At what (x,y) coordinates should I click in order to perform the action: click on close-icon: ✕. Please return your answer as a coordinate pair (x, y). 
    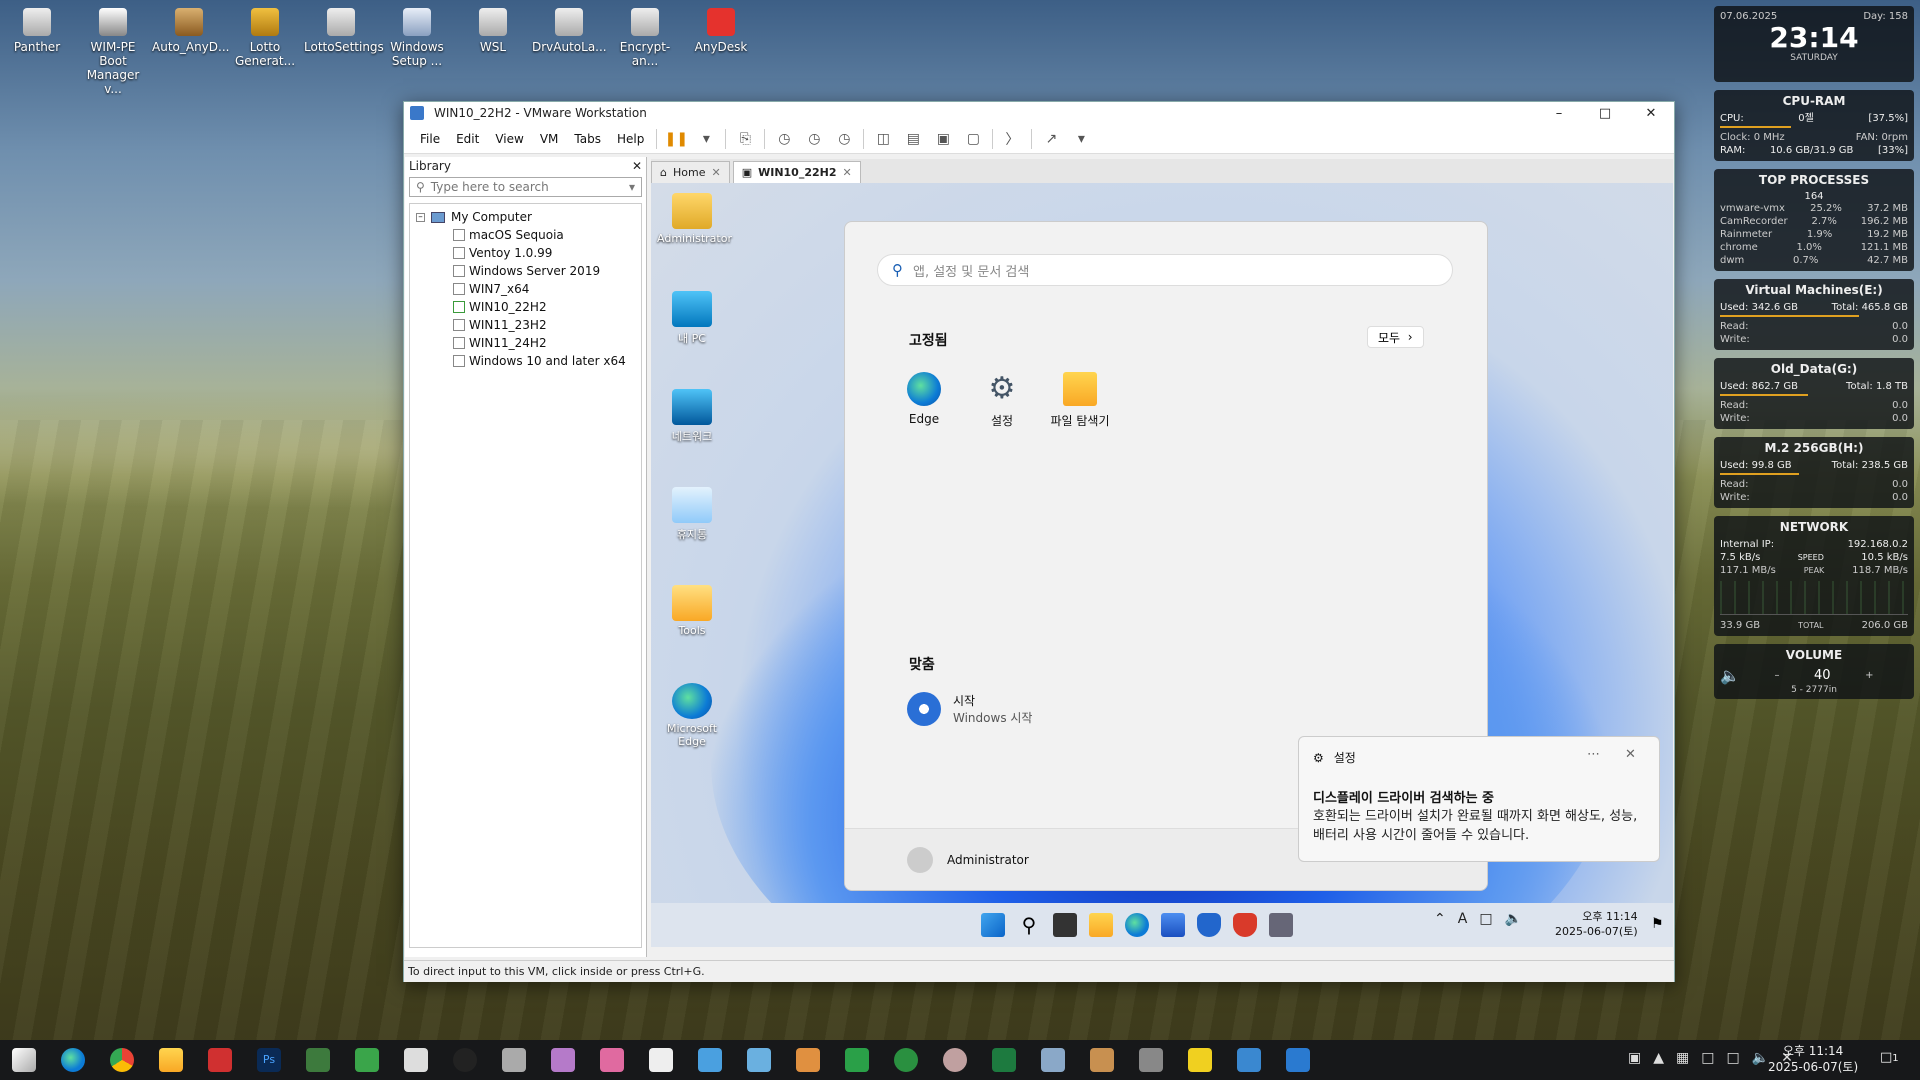
    Looking at the image, I should click on (1630, 754).